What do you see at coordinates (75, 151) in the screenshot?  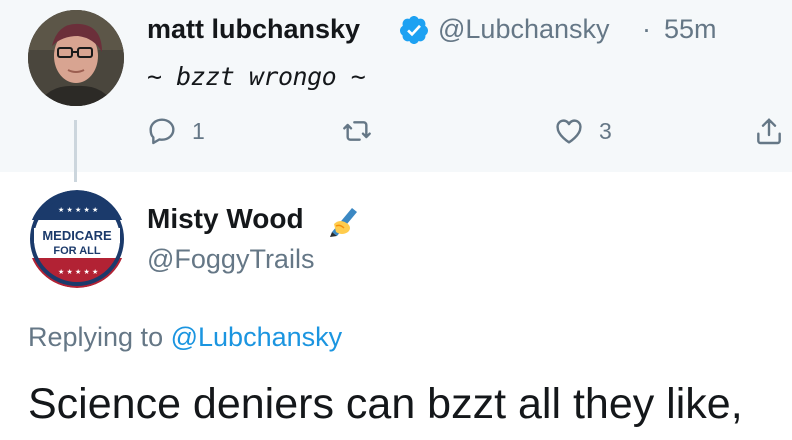 I see `thread-connector-line` at bounding box center [75, 151].